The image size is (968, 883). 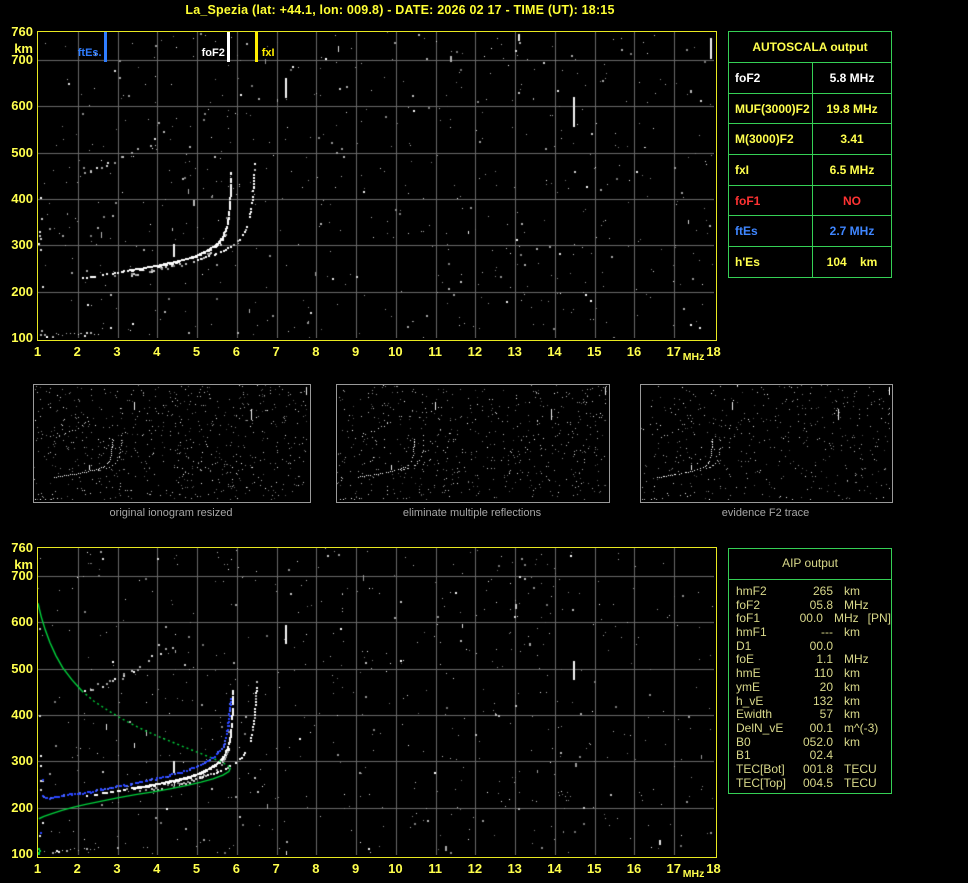 What do you see at coordinates (810, 646) in the screenshot?
I see `aip-row: D1 00.0` at bounding box center [810, 646].